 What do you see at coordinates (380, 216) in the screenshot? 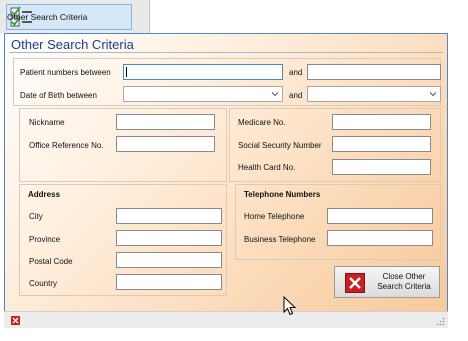
I see `home-telephone-input` at bounding box center [380, 216].